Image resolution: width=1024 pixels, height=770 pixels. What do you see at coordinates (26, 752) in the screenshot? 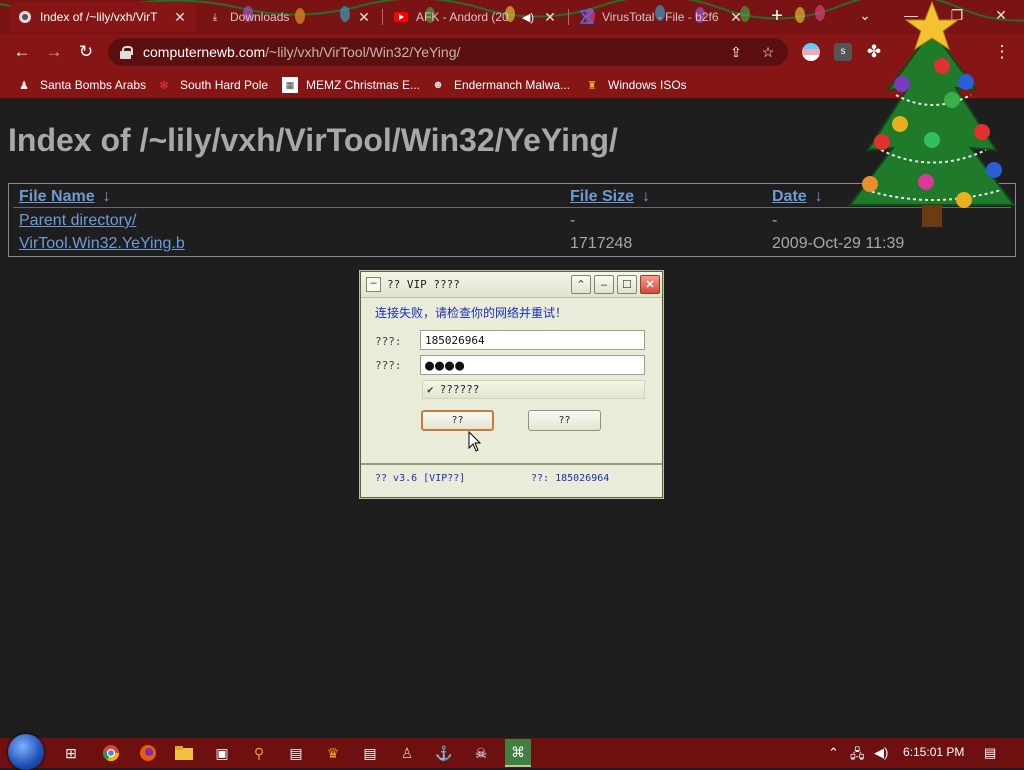
I see `start-button` at bounding box center [26, 752].